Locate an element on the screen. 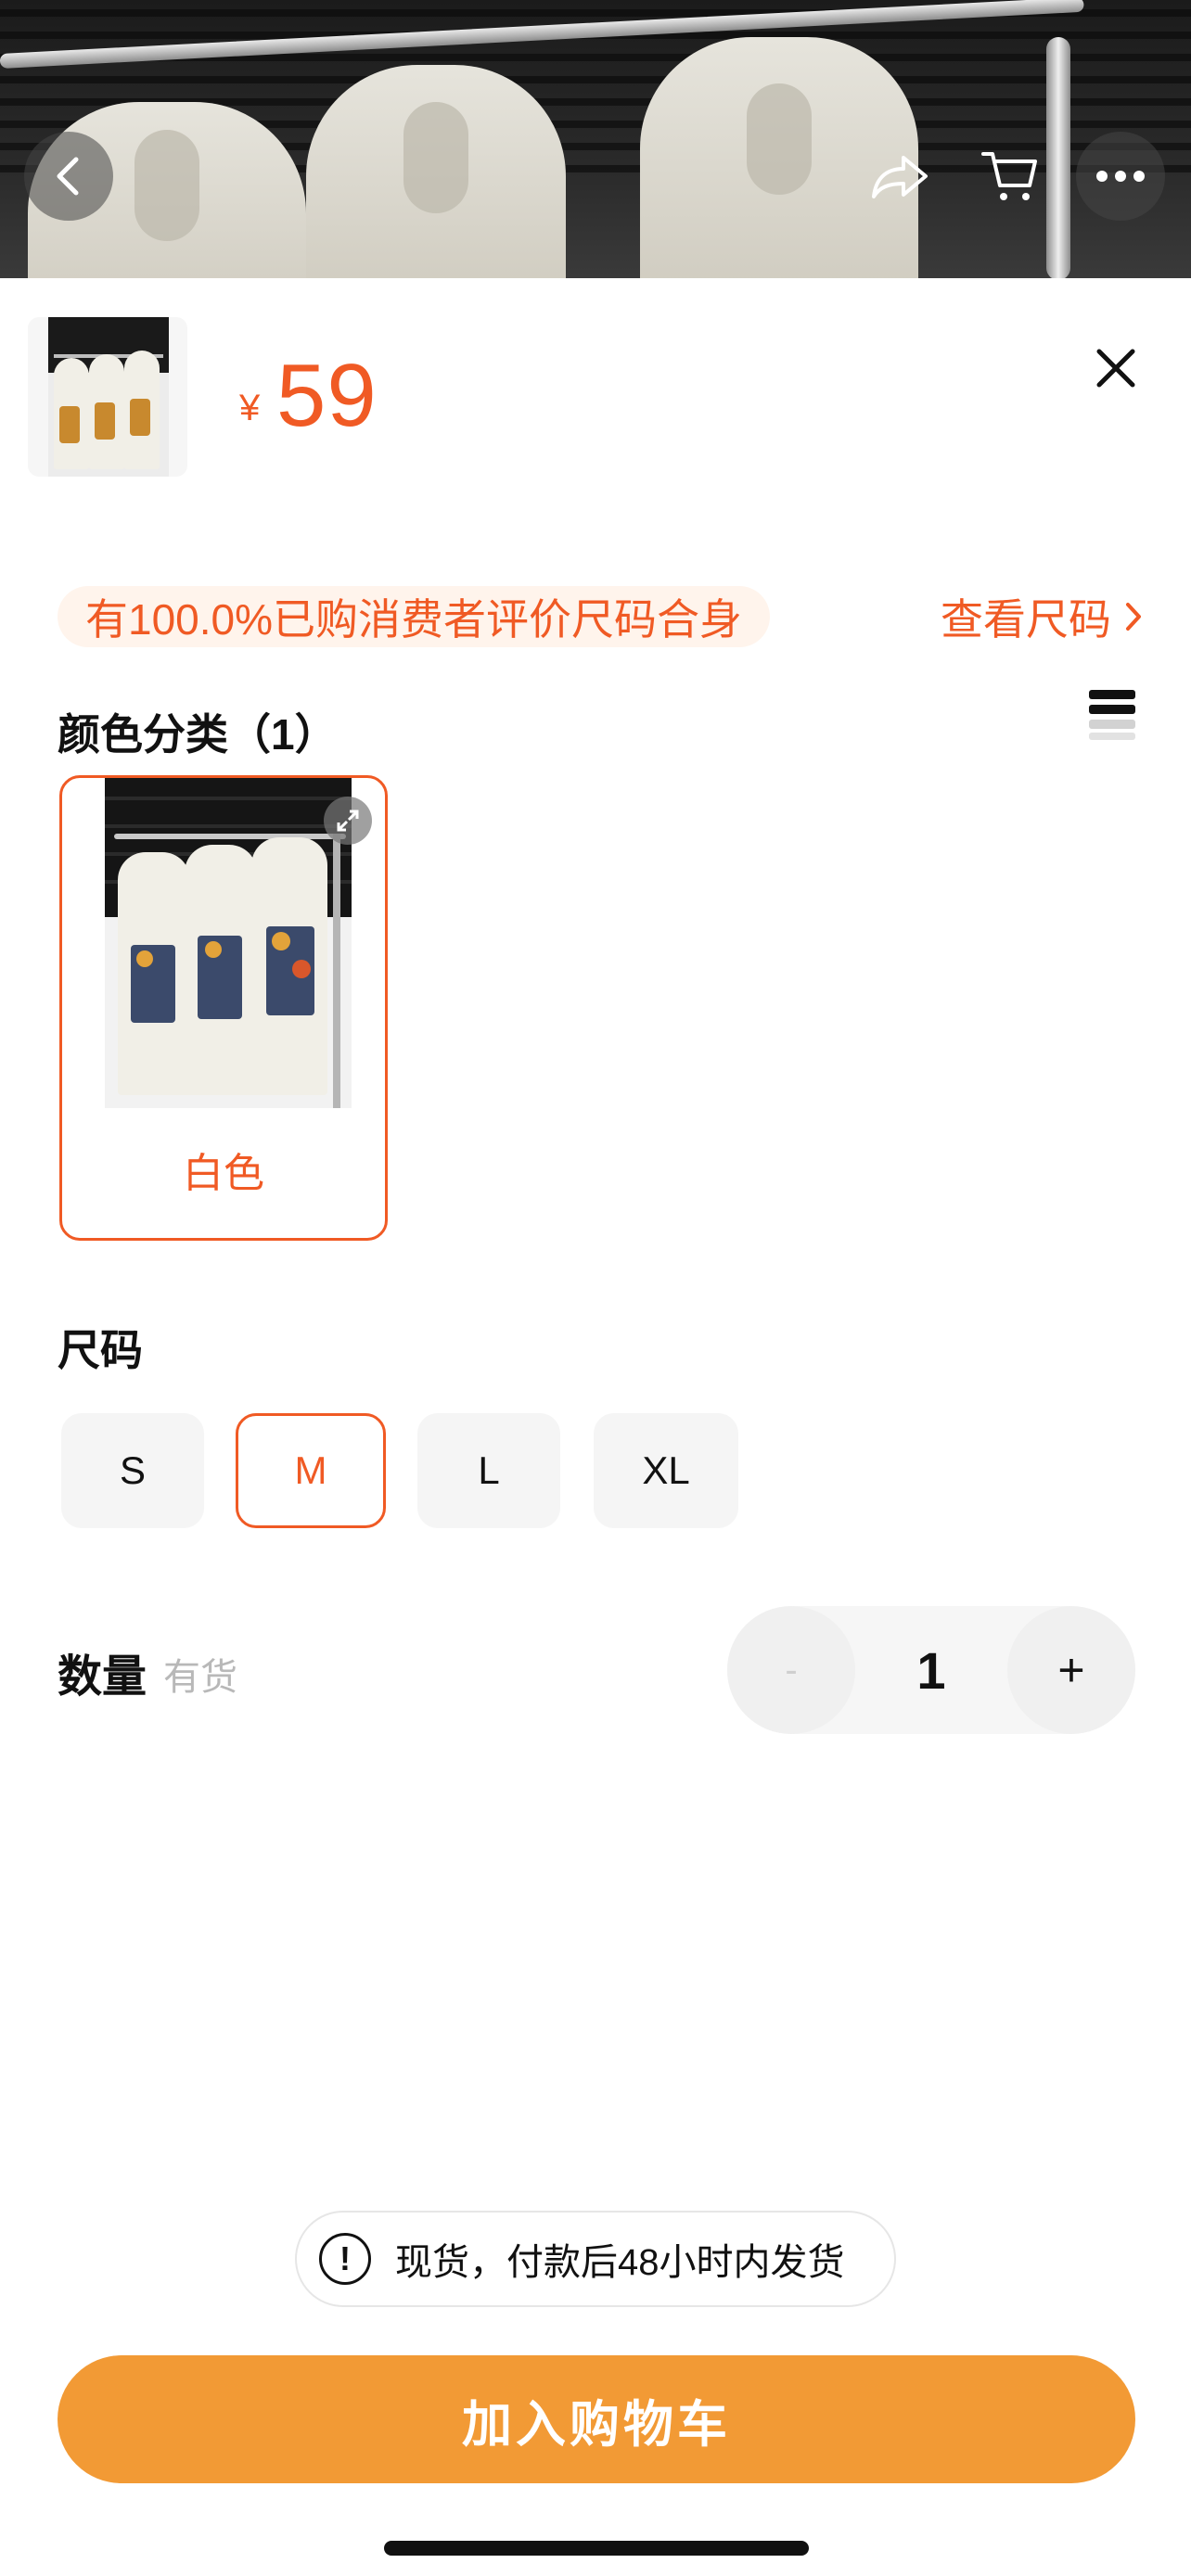  color-option-label: 白色 is located at coordinates (223, 1173).